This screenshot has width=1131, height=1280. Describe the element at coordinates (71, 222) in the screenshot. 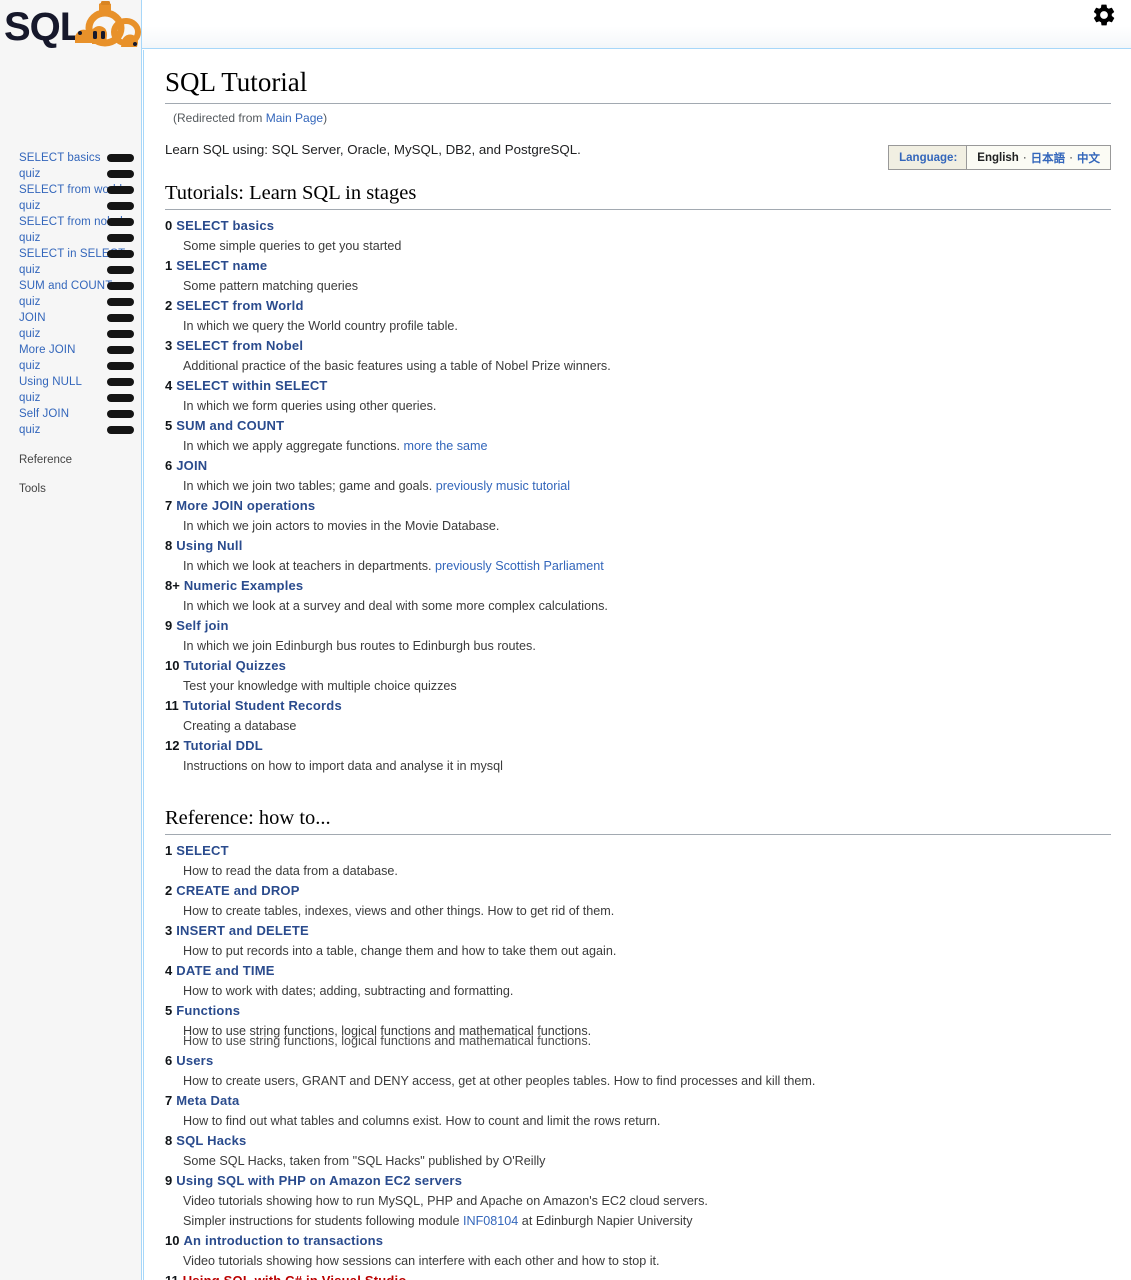

I see `sidebar-item: SELECT from nobel` at that location.